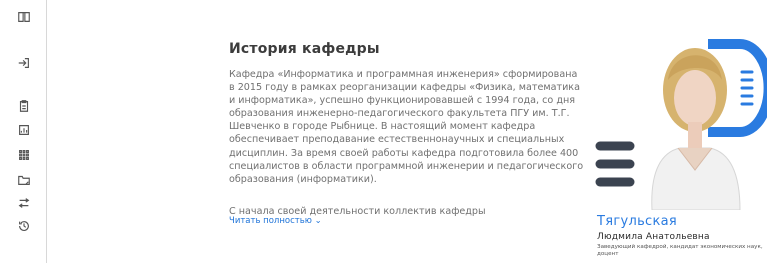 The width and height of the screenshot is (767, 263). I want to click on head-name: Людмила Анатольевна, so click(653, 237).